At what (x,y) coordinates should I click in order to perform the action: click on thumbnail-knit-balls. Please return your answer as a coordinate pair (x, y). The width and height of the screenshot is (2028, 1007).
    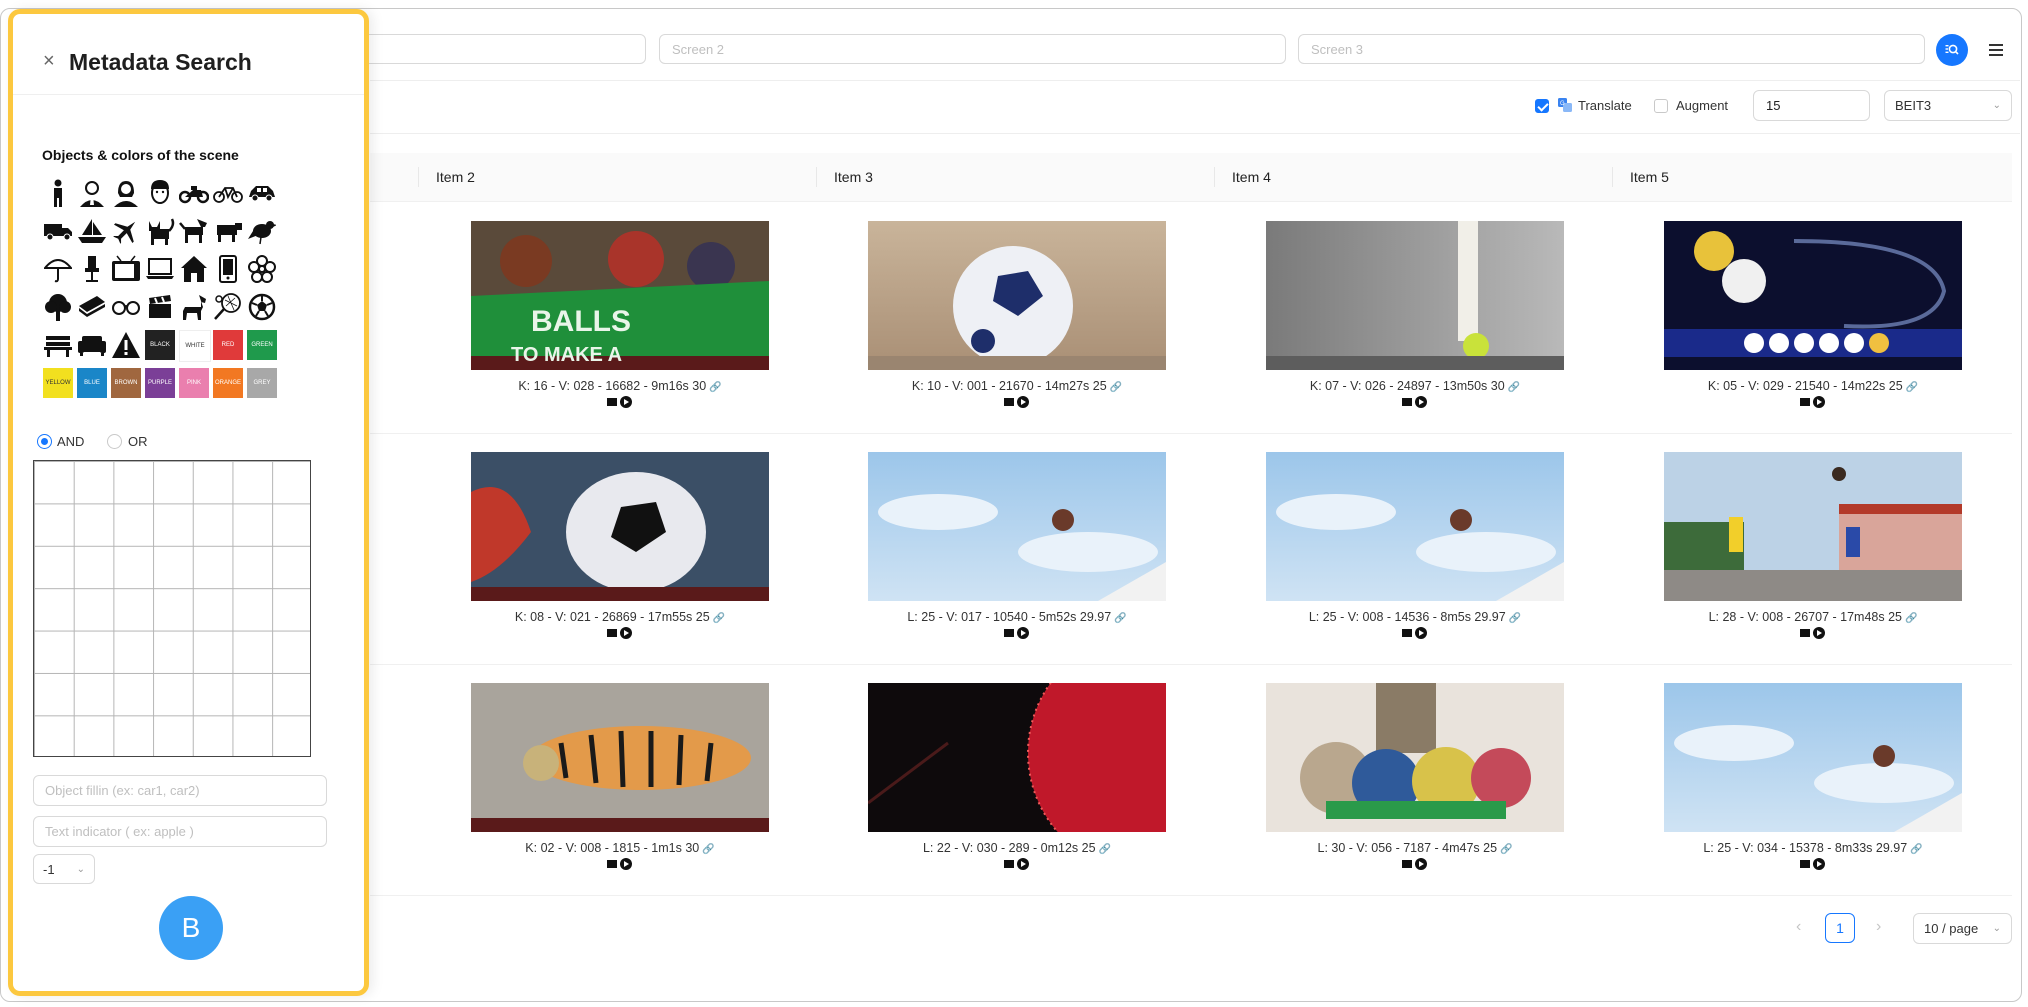
    Looking at the image, I should click on (1415, 757).